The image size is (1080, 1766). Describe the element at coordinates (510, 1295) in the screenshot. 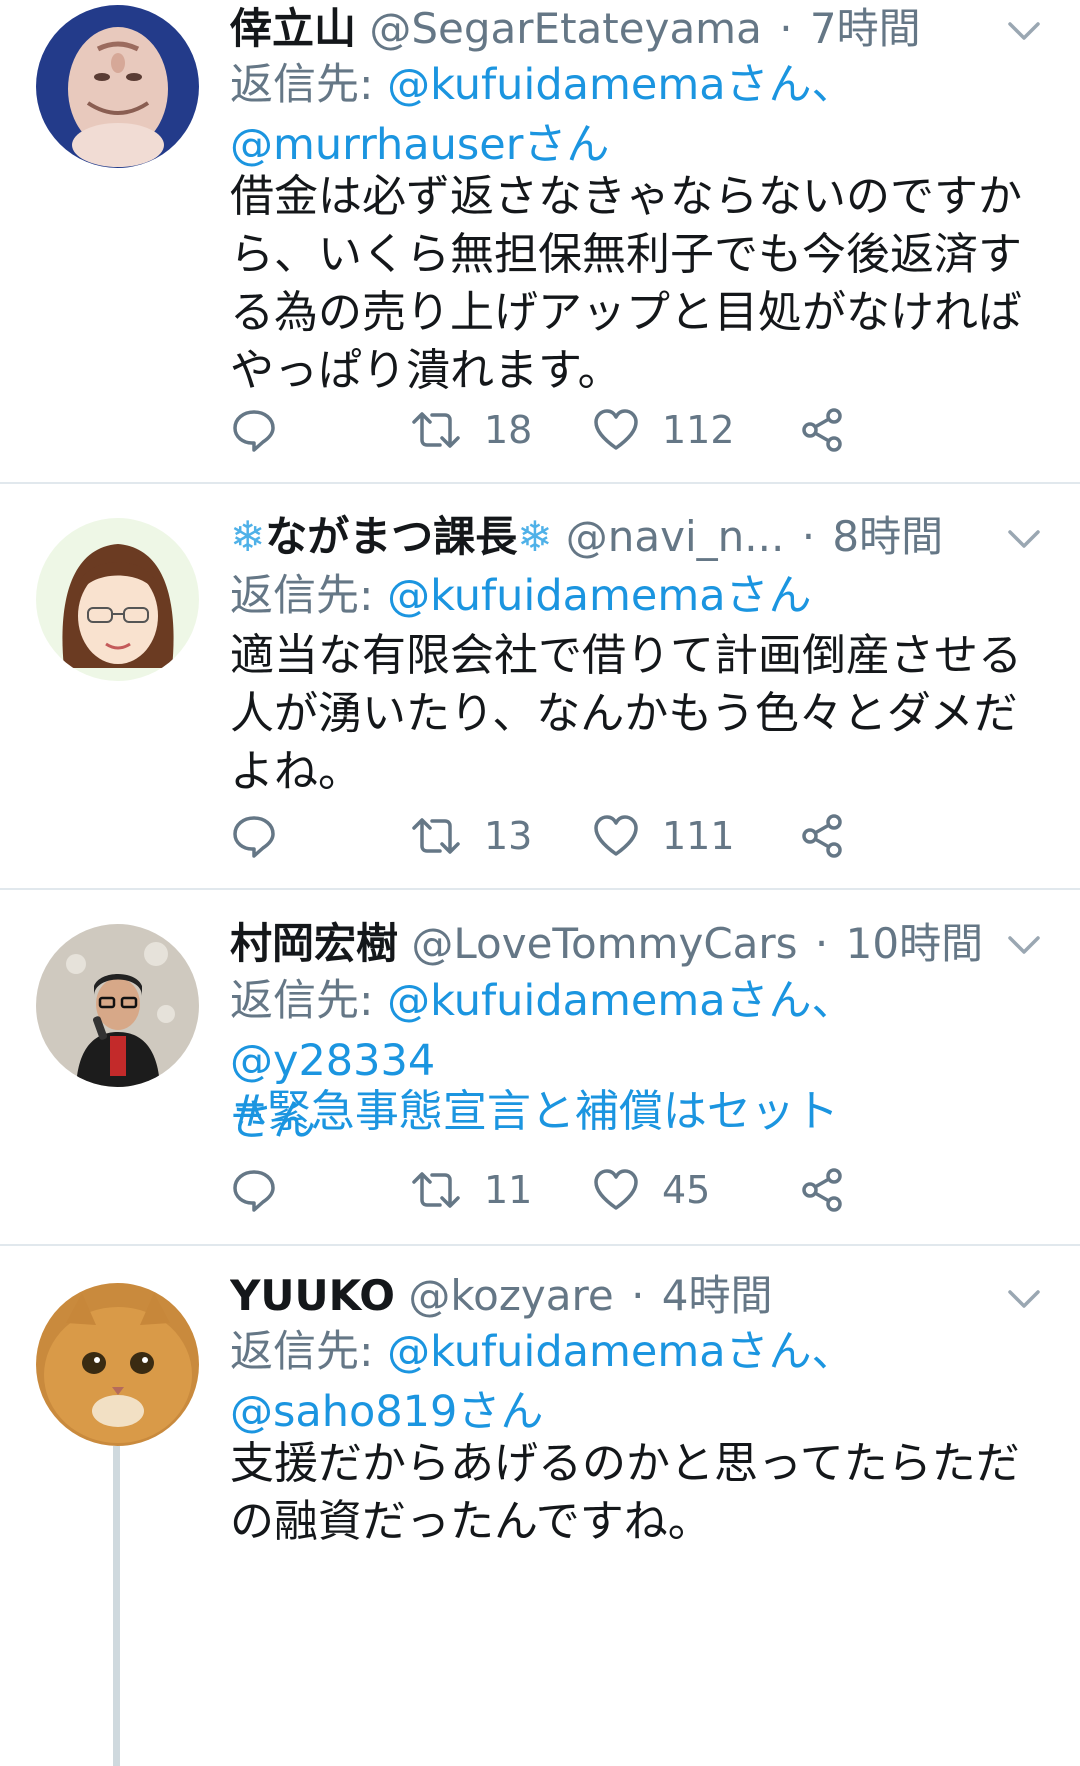

I see `user-handle: @kozyare` at that location.